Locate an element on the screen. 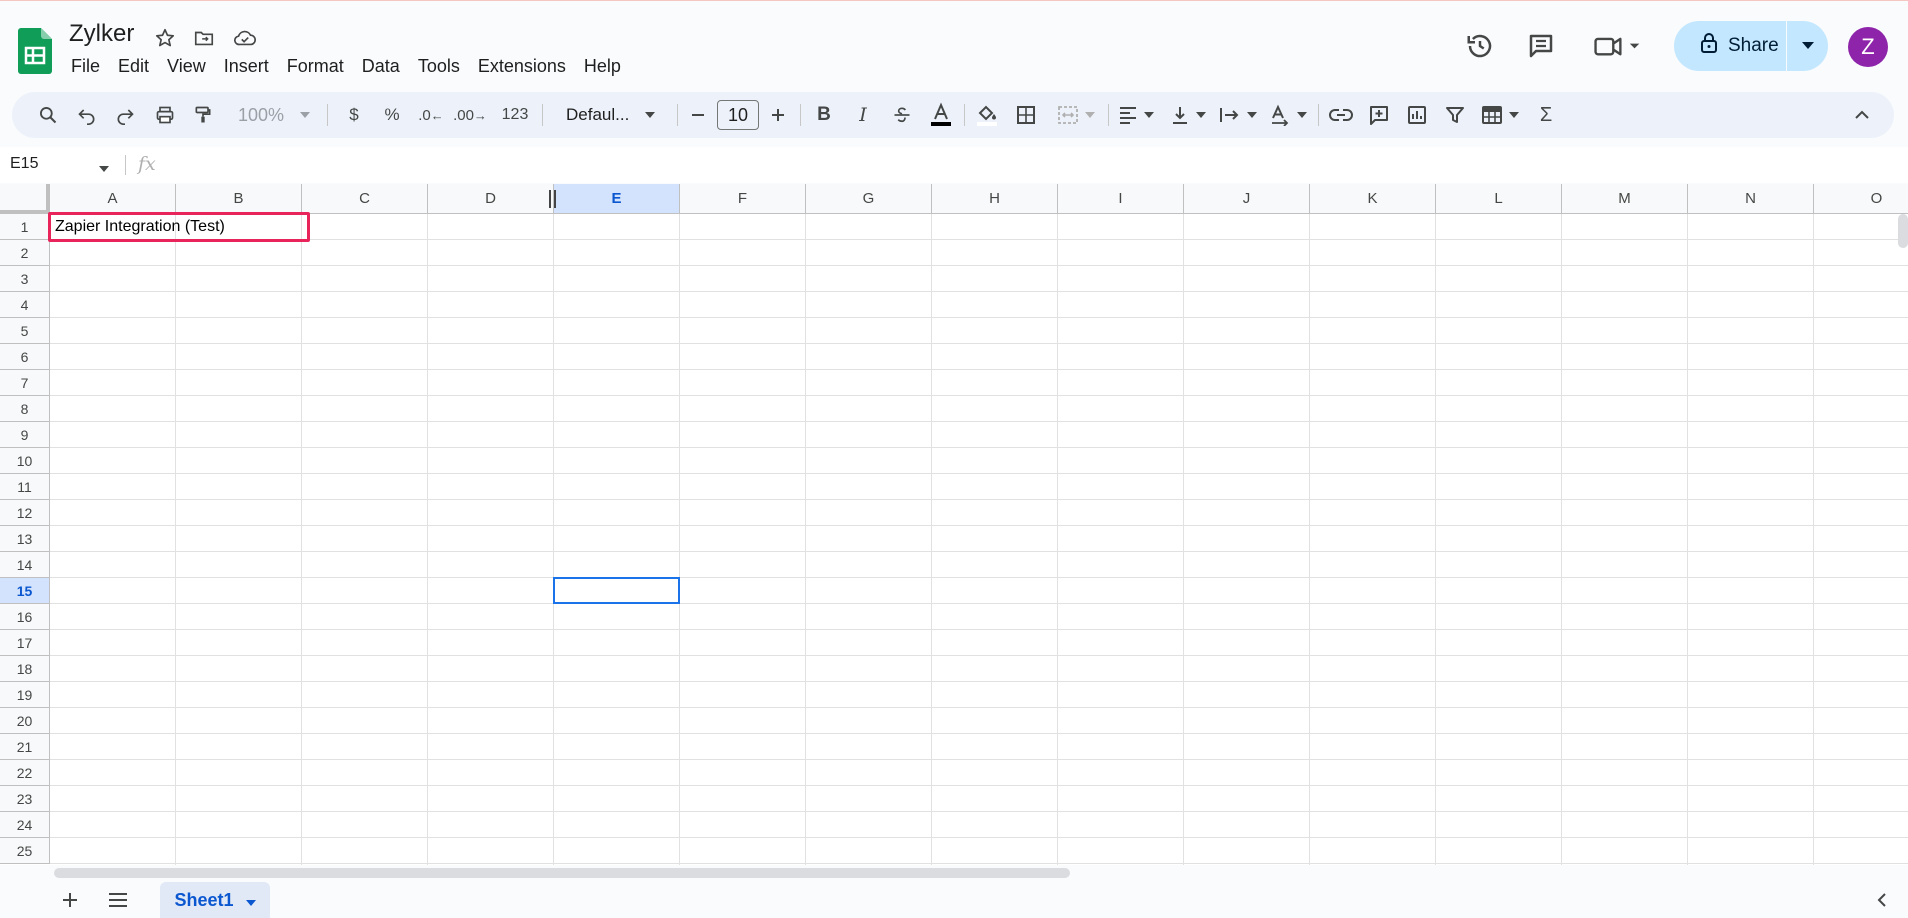 This screenshot has width=1908, height=918. row-header-19: 19 is located at coordinates (25, 695).